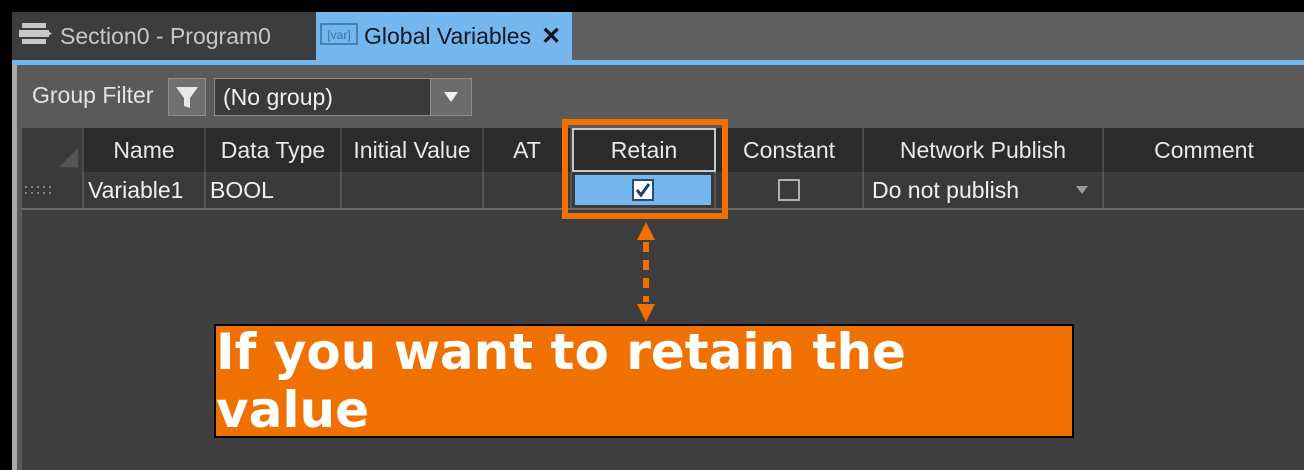 Image resolution: width=1304 pixels, height=470 pixels. Describe the element at coordinates (551, 36) in the screenshot. I see `close-icon: ✕` at that location.